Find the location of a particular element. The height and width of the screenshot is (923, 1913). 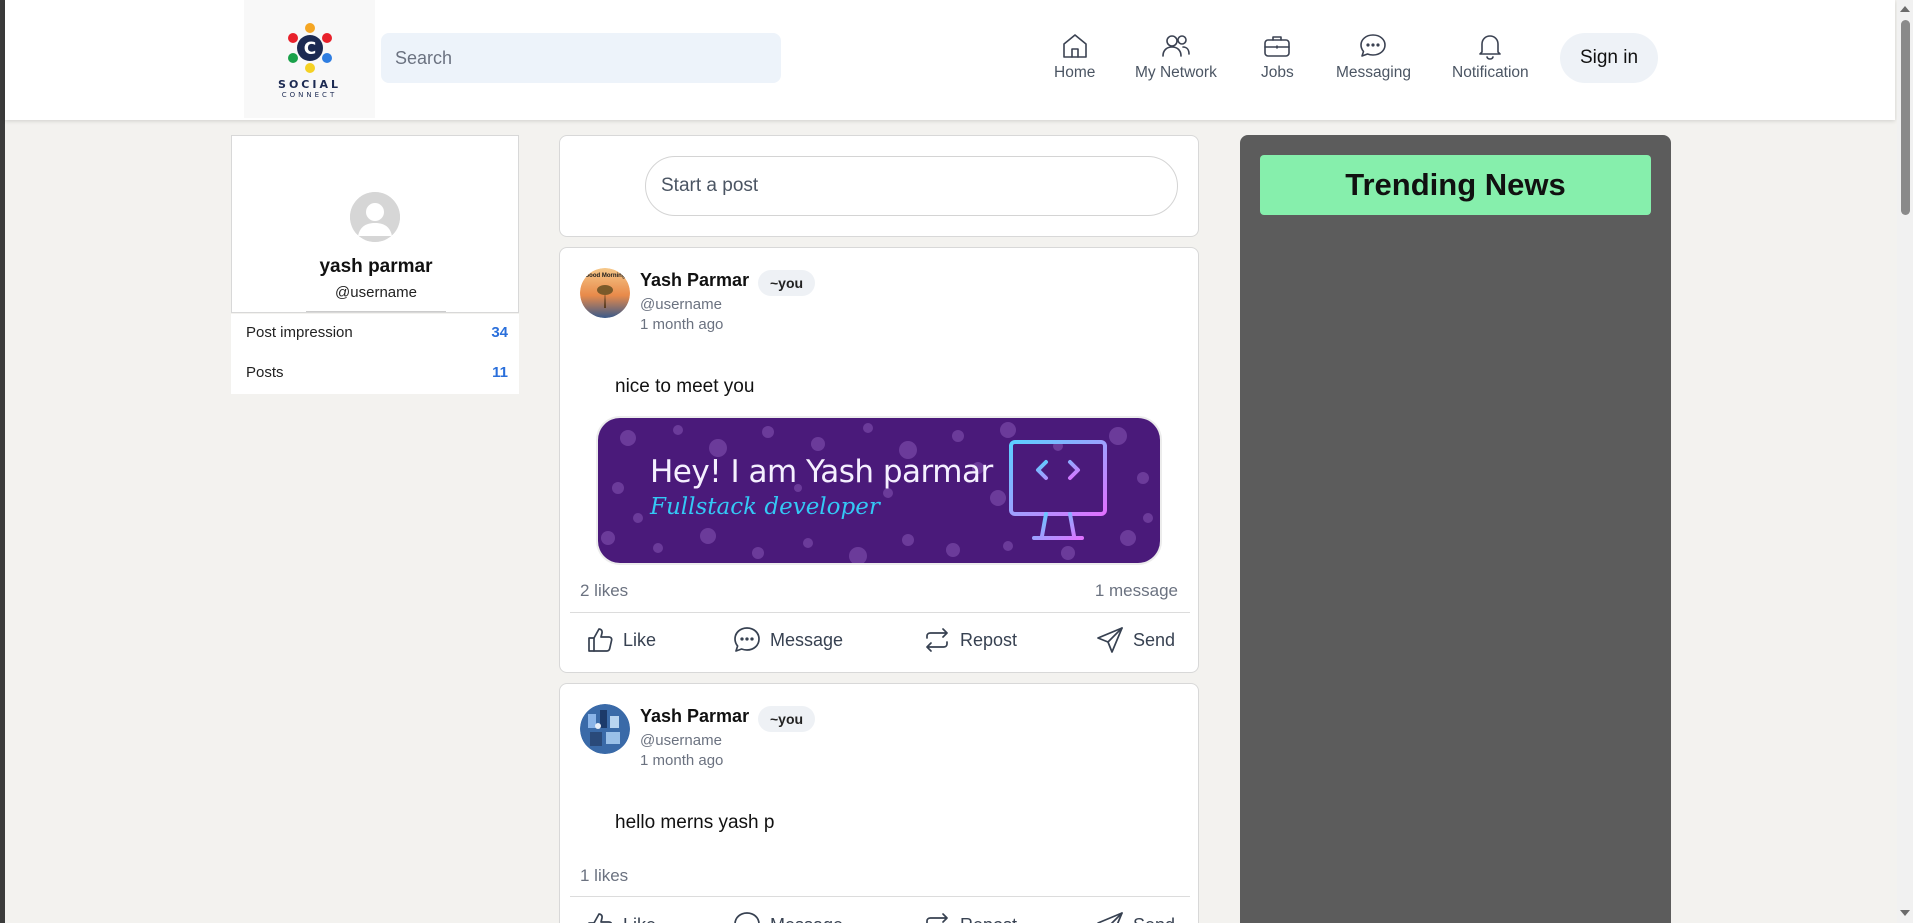

post-avatar-text: Good Morning is located at coordinates (605, 276).